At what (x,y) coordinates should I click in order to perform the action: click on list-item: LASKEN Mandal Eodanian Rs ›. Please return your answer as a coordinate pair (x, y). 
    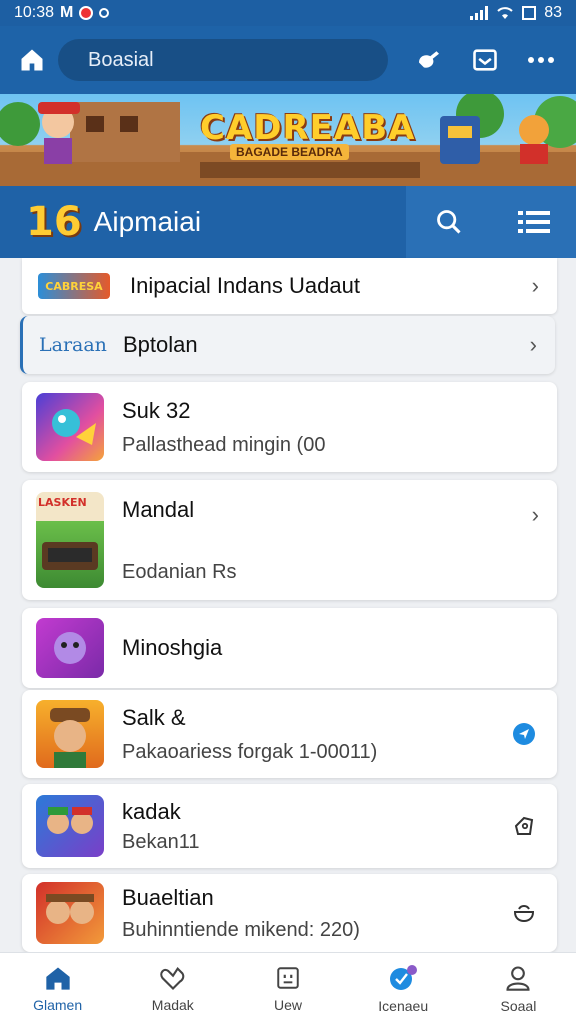
    Looking at the image, I should click on (289, 540).